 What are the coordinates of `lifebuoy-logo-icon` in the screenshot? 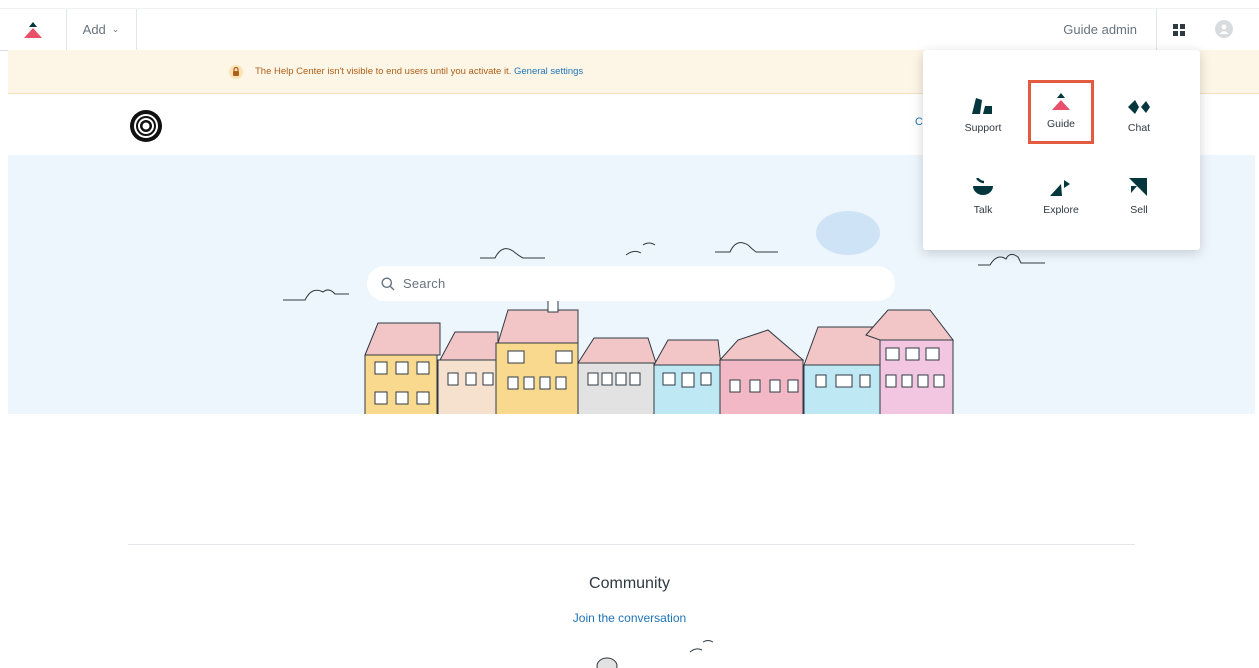 It's located at (146, 126).